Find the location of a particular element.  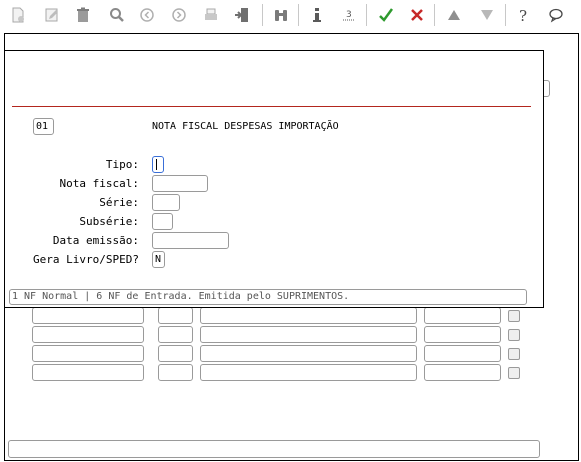

svg-text: 3 is located at coordinates (349, 15).